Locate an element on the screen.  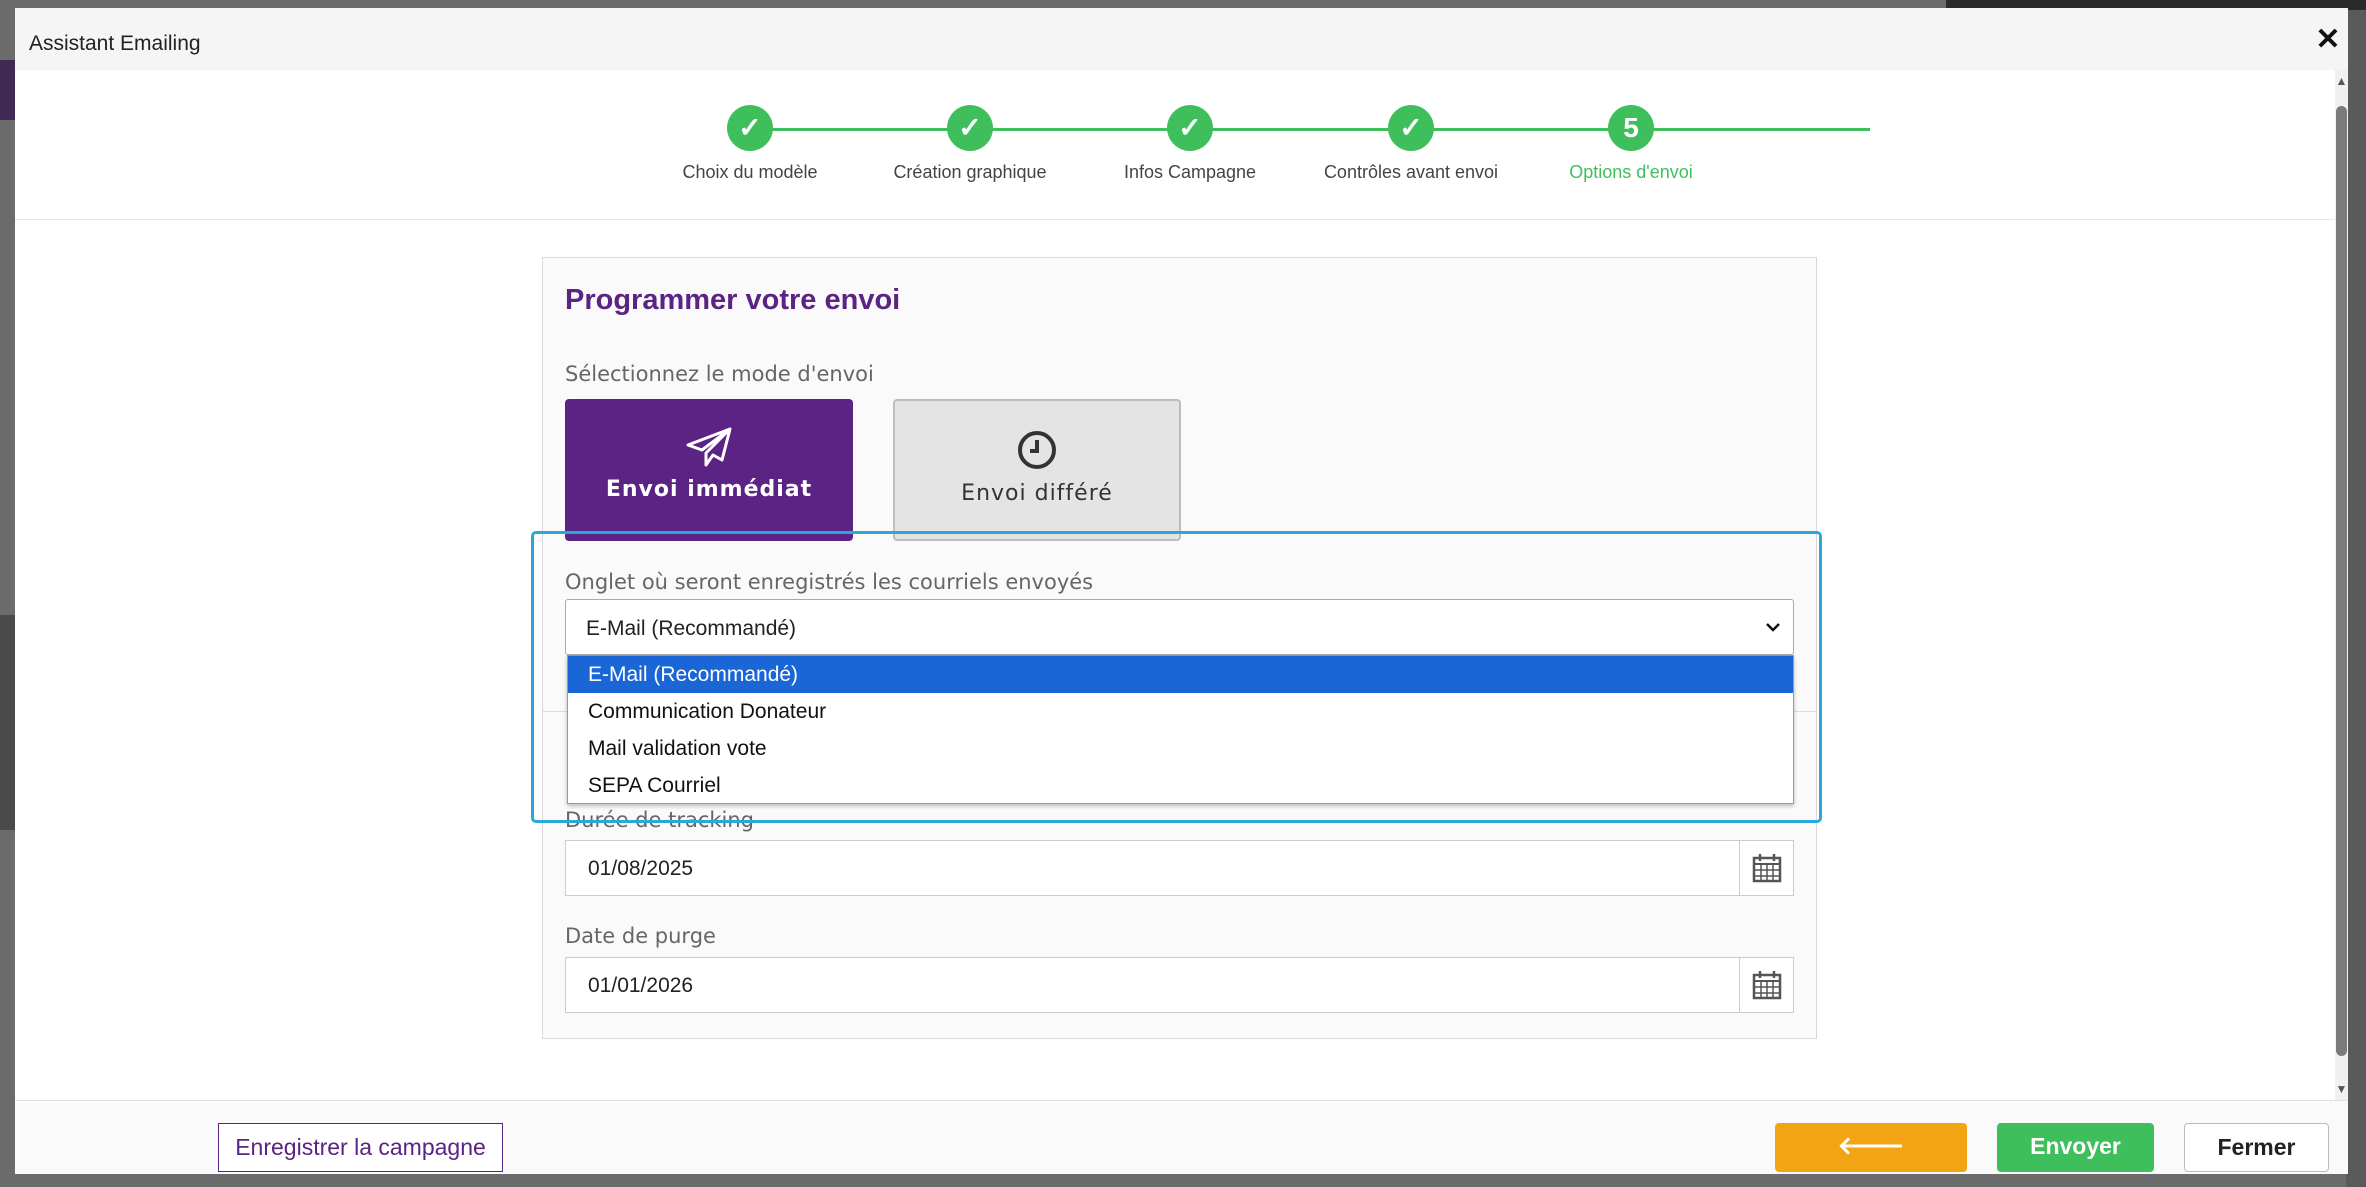
purge-date-value: 01/01/2026 is located at coordinates (641, 985).